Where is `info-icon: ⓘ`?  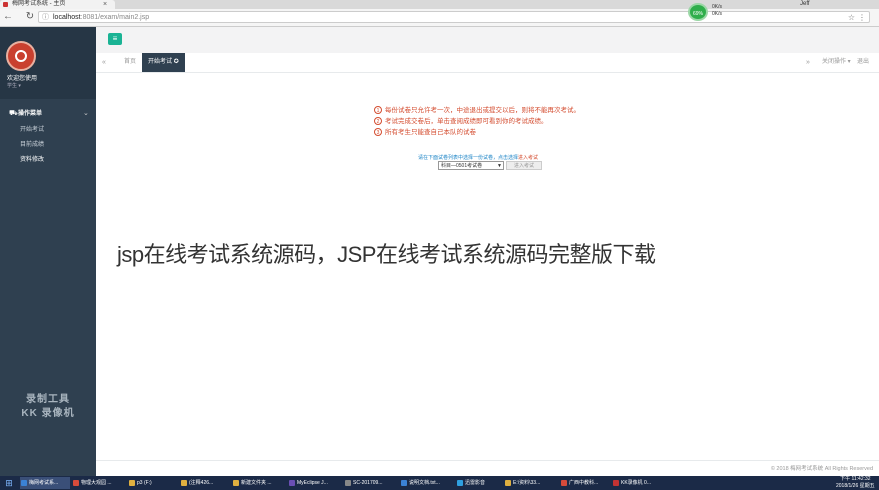 info-icon: ⓘ is located at coordinates (45, 17).